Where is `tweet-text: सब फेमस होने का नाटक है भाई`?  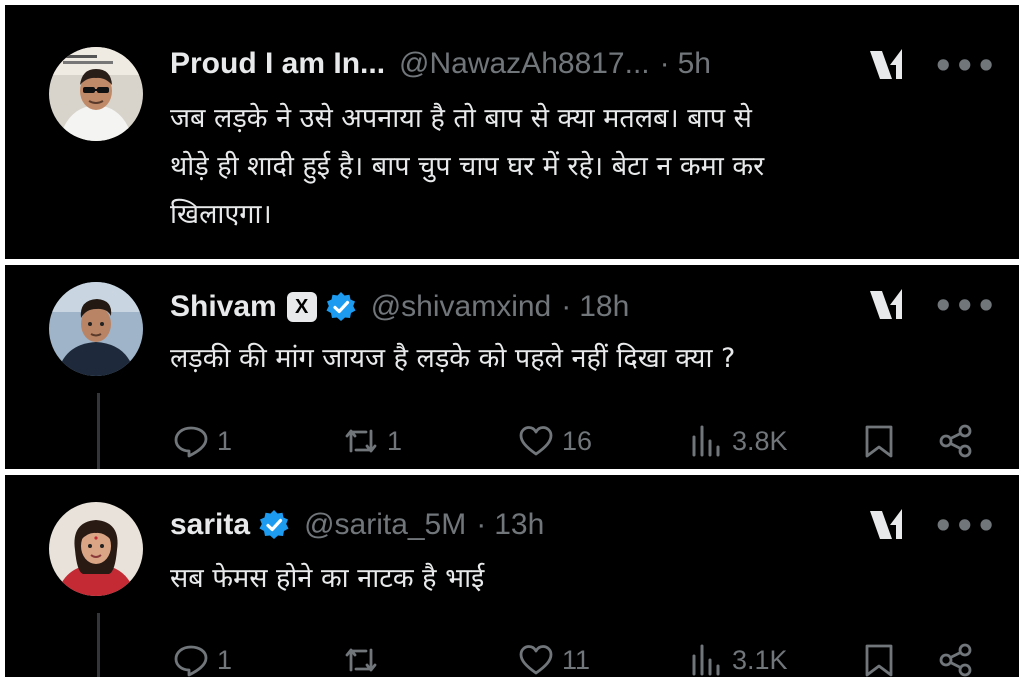 tweet-text: सब फेमस होने का नाटक है भाई is located at coordinates (327, 579).